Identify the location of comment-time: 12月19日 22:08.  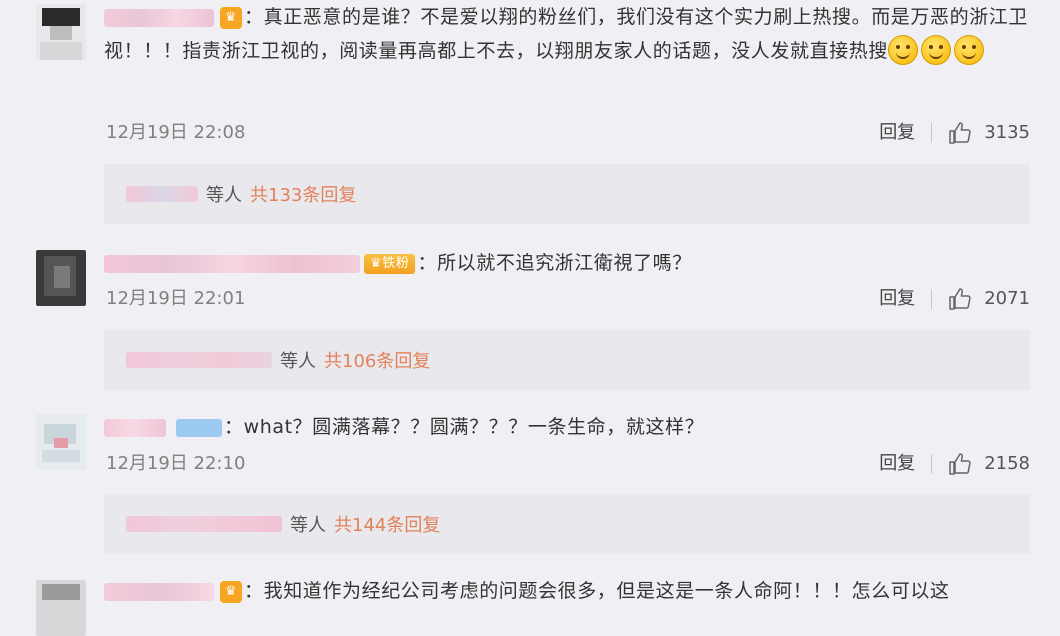
(176, 132).